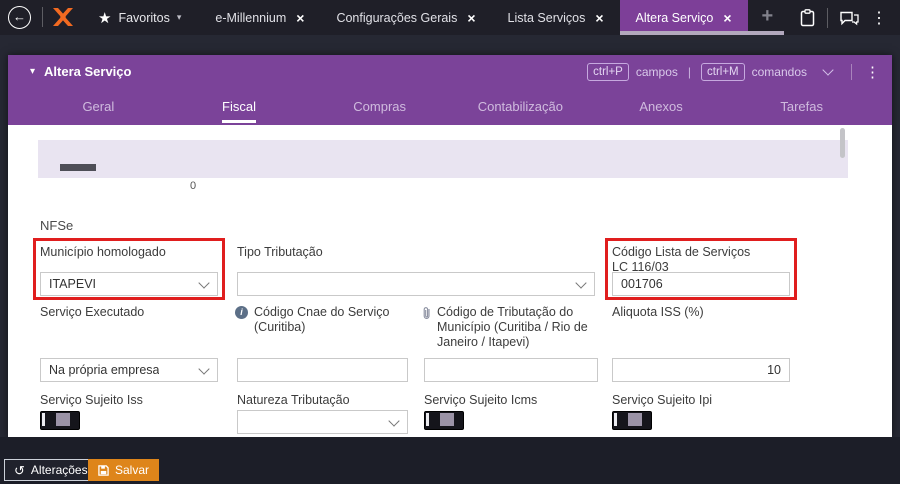 The image size is (900, 484). What do you see at coordinates (701, 284) in the screenshot?
I see `codigo-lista-input` at bounding box center [701, 284].